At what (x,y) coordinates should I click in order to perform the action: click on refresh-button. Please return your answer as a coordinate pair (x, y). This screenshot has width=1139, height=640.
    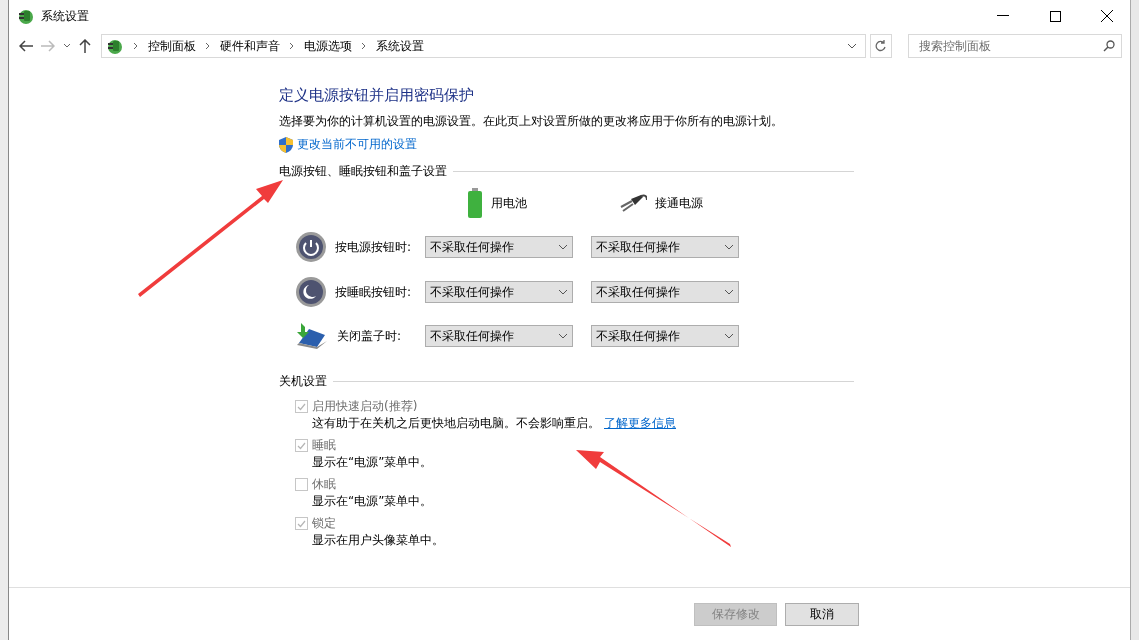
    Looking at the image, I should click on (881, 46).